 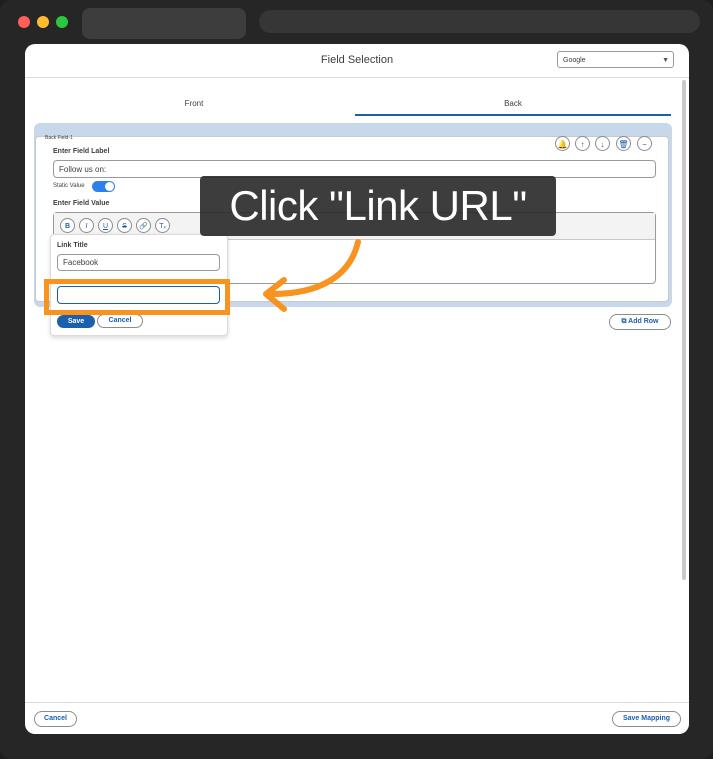 What do you see at coordinates (562, 143) in the screenshot?
I see `bell-icon: 🔔` at bounding box center [562, 143].